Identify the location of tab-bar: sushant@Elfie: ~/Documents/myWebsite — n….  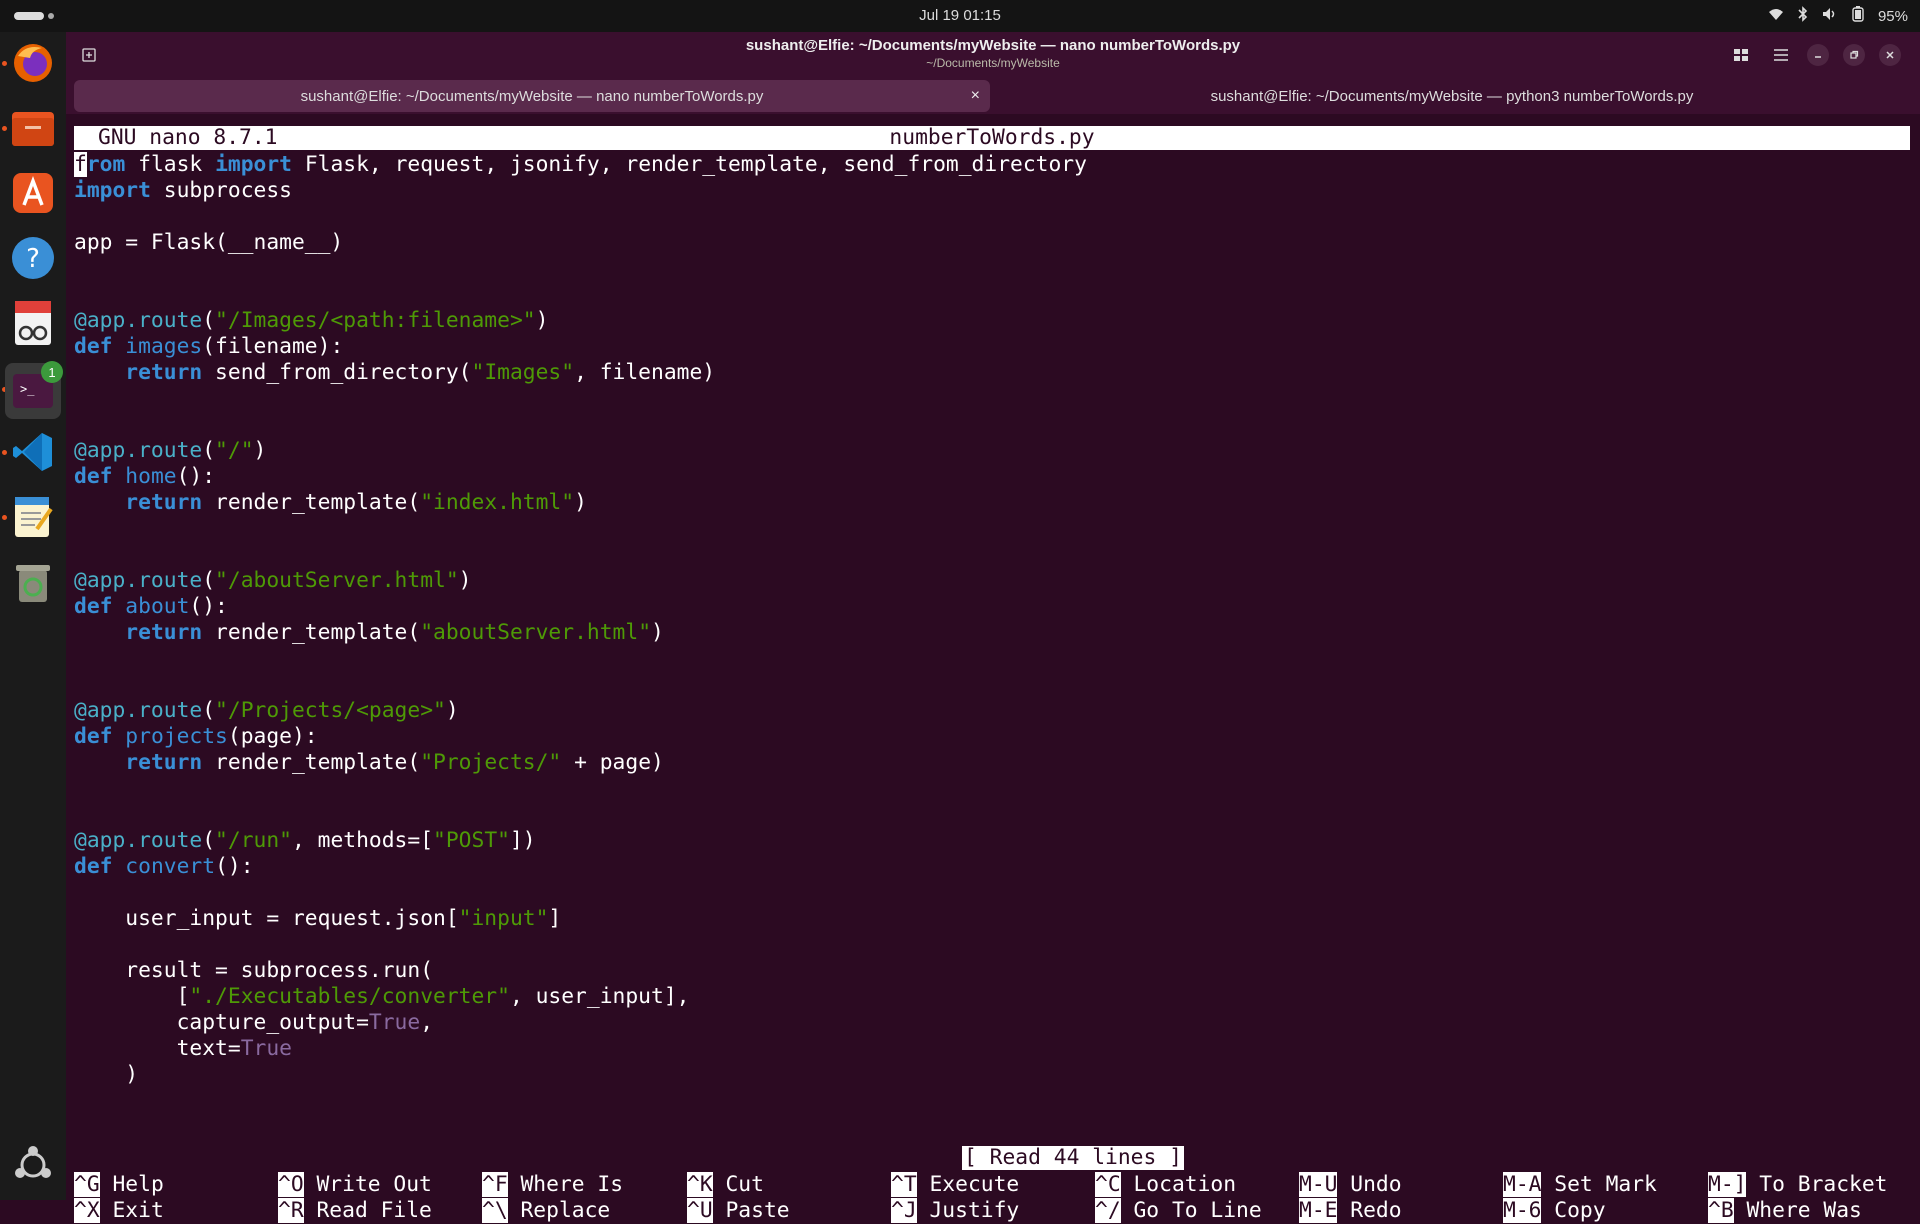
(993, 96).